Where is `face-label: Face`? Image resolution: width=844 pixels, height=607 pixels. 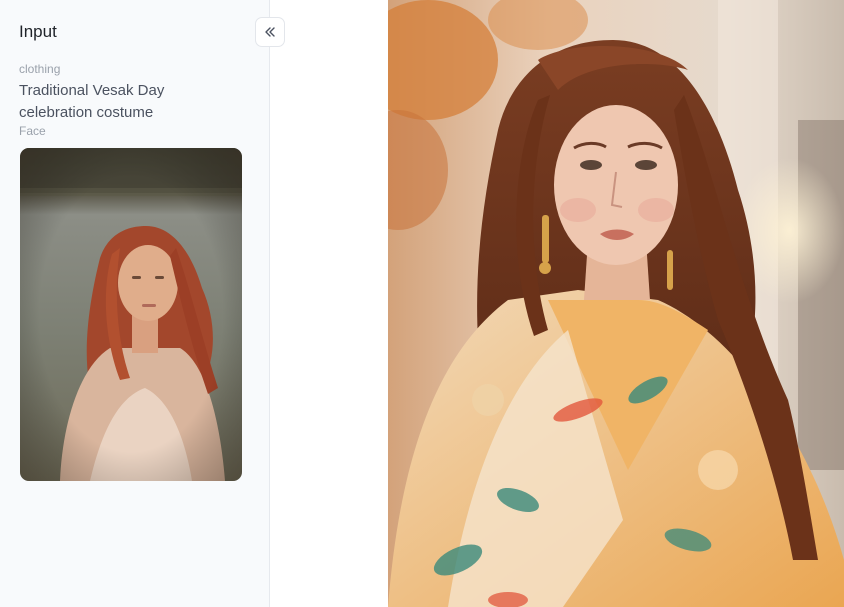 face-label: Face is located at coordinates (32, 131).